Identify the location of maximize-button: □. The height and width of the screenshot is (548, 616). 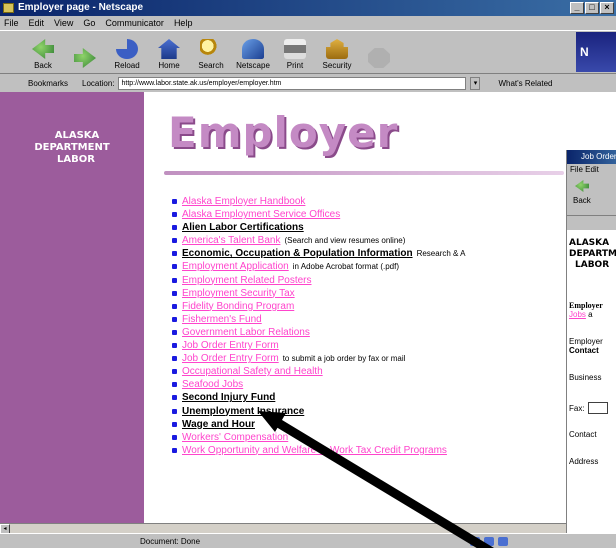
(592, 8).